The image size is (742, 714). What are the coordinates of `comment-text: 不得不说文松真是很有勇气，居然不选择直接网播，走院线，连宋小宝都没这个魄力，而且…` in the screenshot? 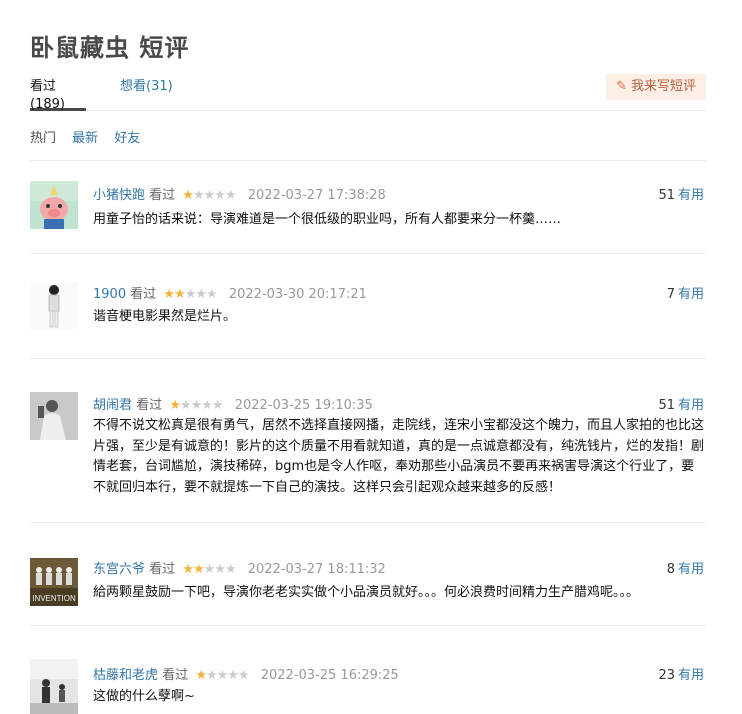 It's located at (399, 456).